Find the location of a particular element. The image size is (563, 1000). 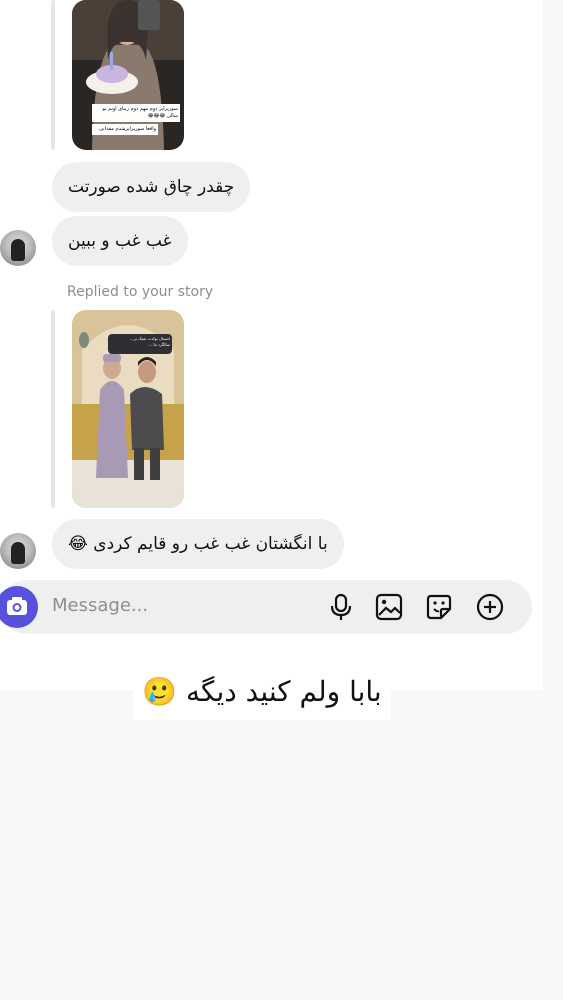

overlay-caption-text: بابا ولم کنید دیگه 🥲 is located at coordinates (262, 691).